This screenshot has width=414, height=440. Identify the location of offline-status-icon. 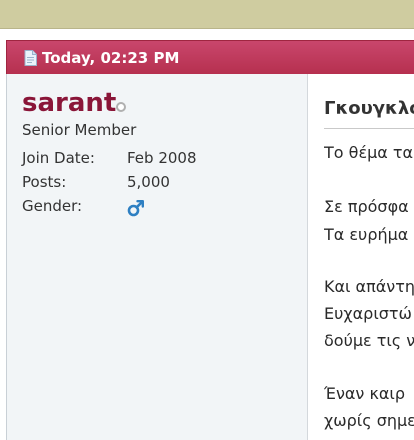
(121, 107).